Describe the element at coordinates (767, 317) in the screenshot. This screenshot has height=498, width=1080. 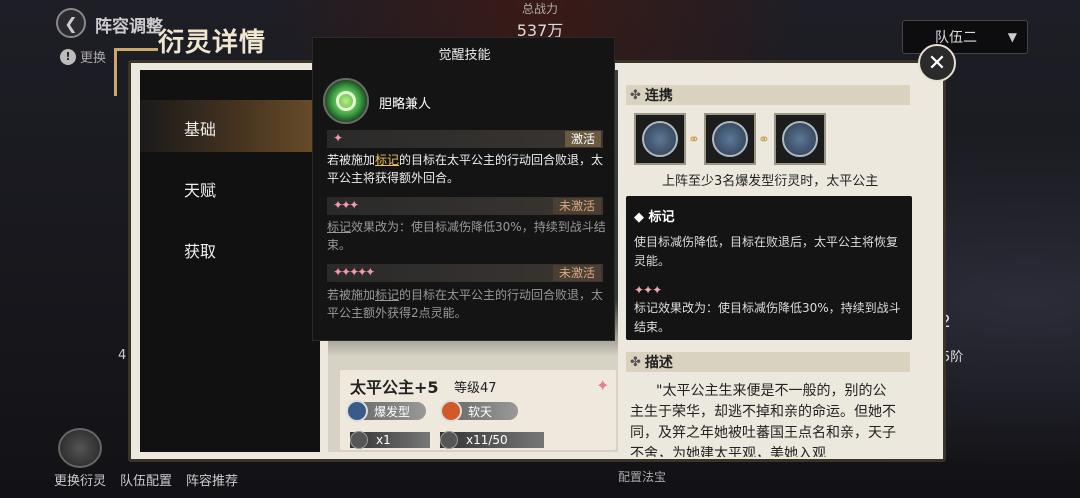
I see `mark-tooltip-effect: 标记效果改为：使目标减伤降低30%，持续到战斗结束。` at that location.